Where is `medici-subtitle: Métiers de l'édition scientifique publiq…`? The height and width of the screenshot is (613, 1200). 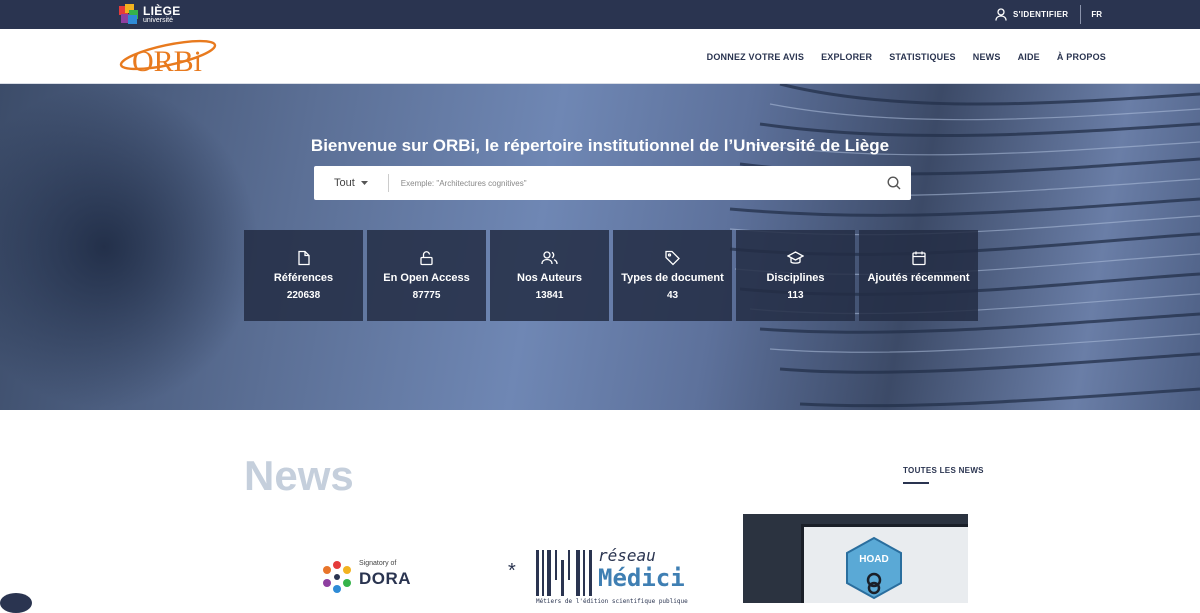 medici-subtitle: Métiers de l'édition scientifique publiq… is located at coordinates (612, 601).